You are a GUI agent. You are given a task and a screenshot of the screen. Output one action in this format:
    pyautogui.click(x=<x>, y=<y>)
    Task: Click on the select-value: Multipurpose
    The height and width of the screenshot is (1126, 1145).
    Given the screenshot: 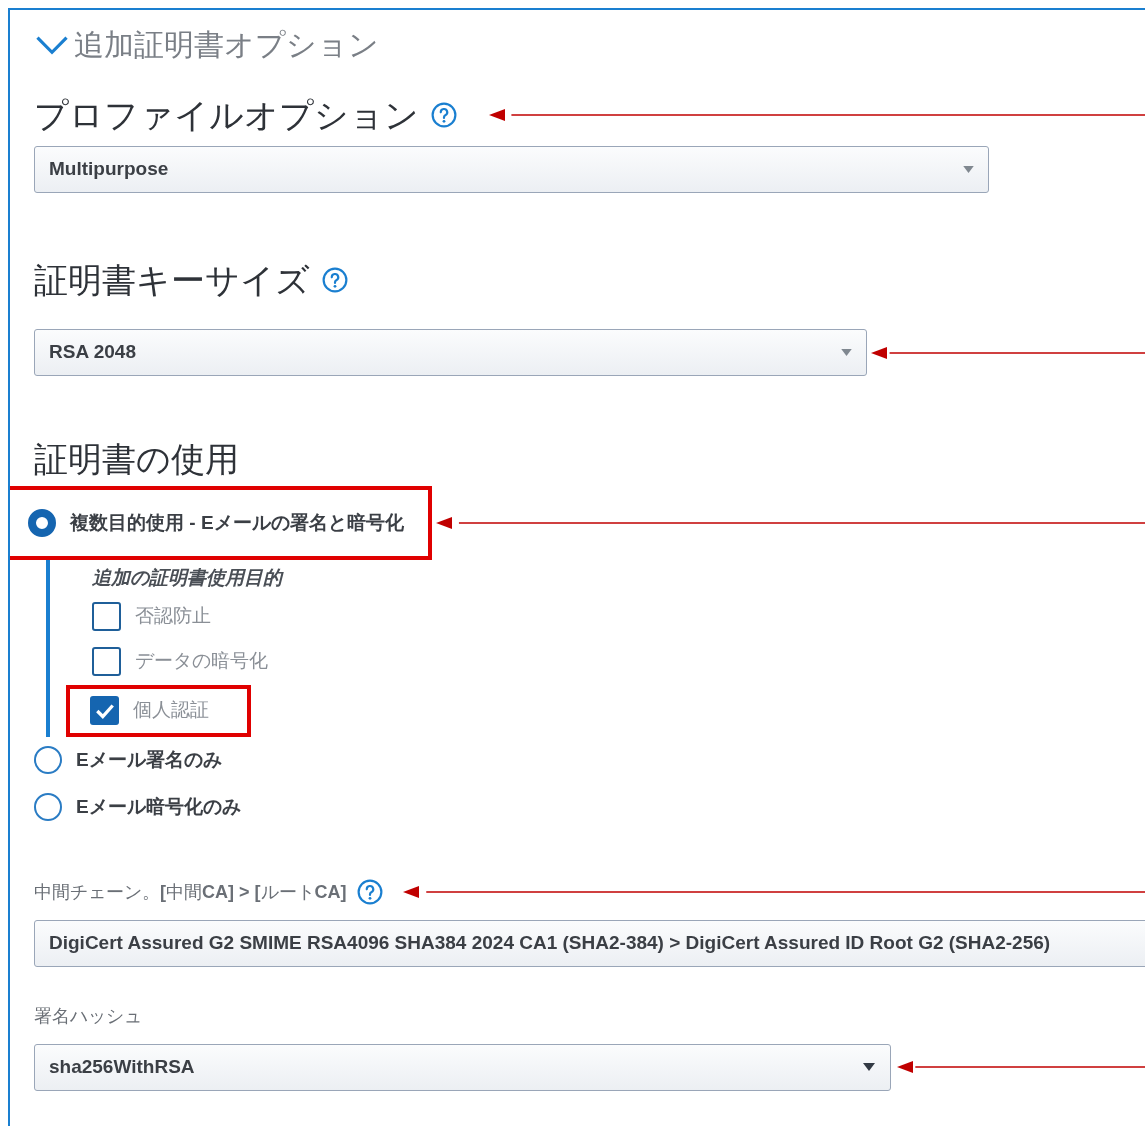 What is the action you would take?
    pyautogui.click(x=109, y=169)
    